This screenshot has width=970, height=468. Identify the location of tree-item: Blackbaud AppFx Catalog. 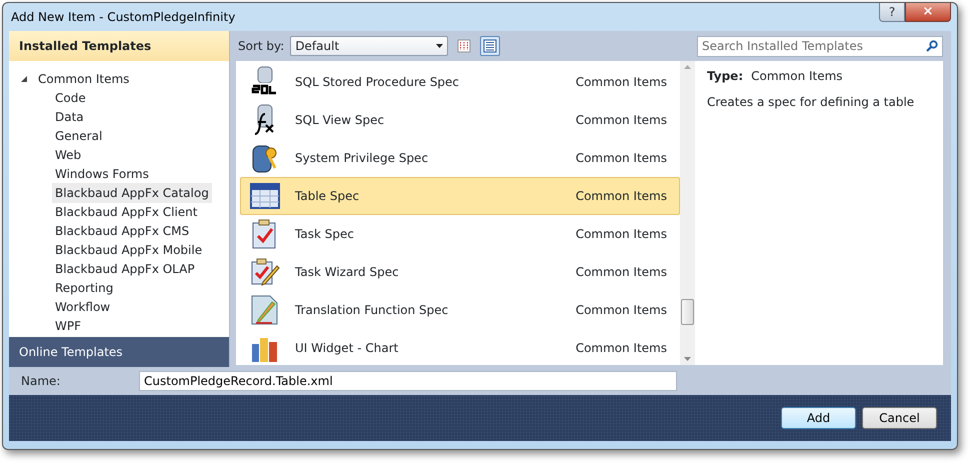
(132, 192).